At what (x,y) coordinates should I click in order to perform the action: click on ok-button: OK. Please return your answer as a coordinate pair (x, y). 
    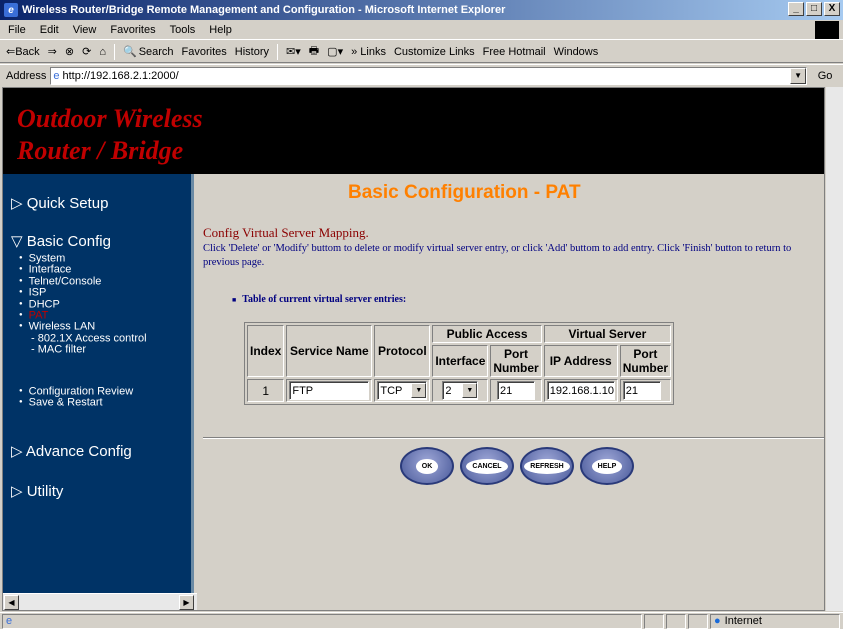
    Looking at the image, I should click on (427, 466).